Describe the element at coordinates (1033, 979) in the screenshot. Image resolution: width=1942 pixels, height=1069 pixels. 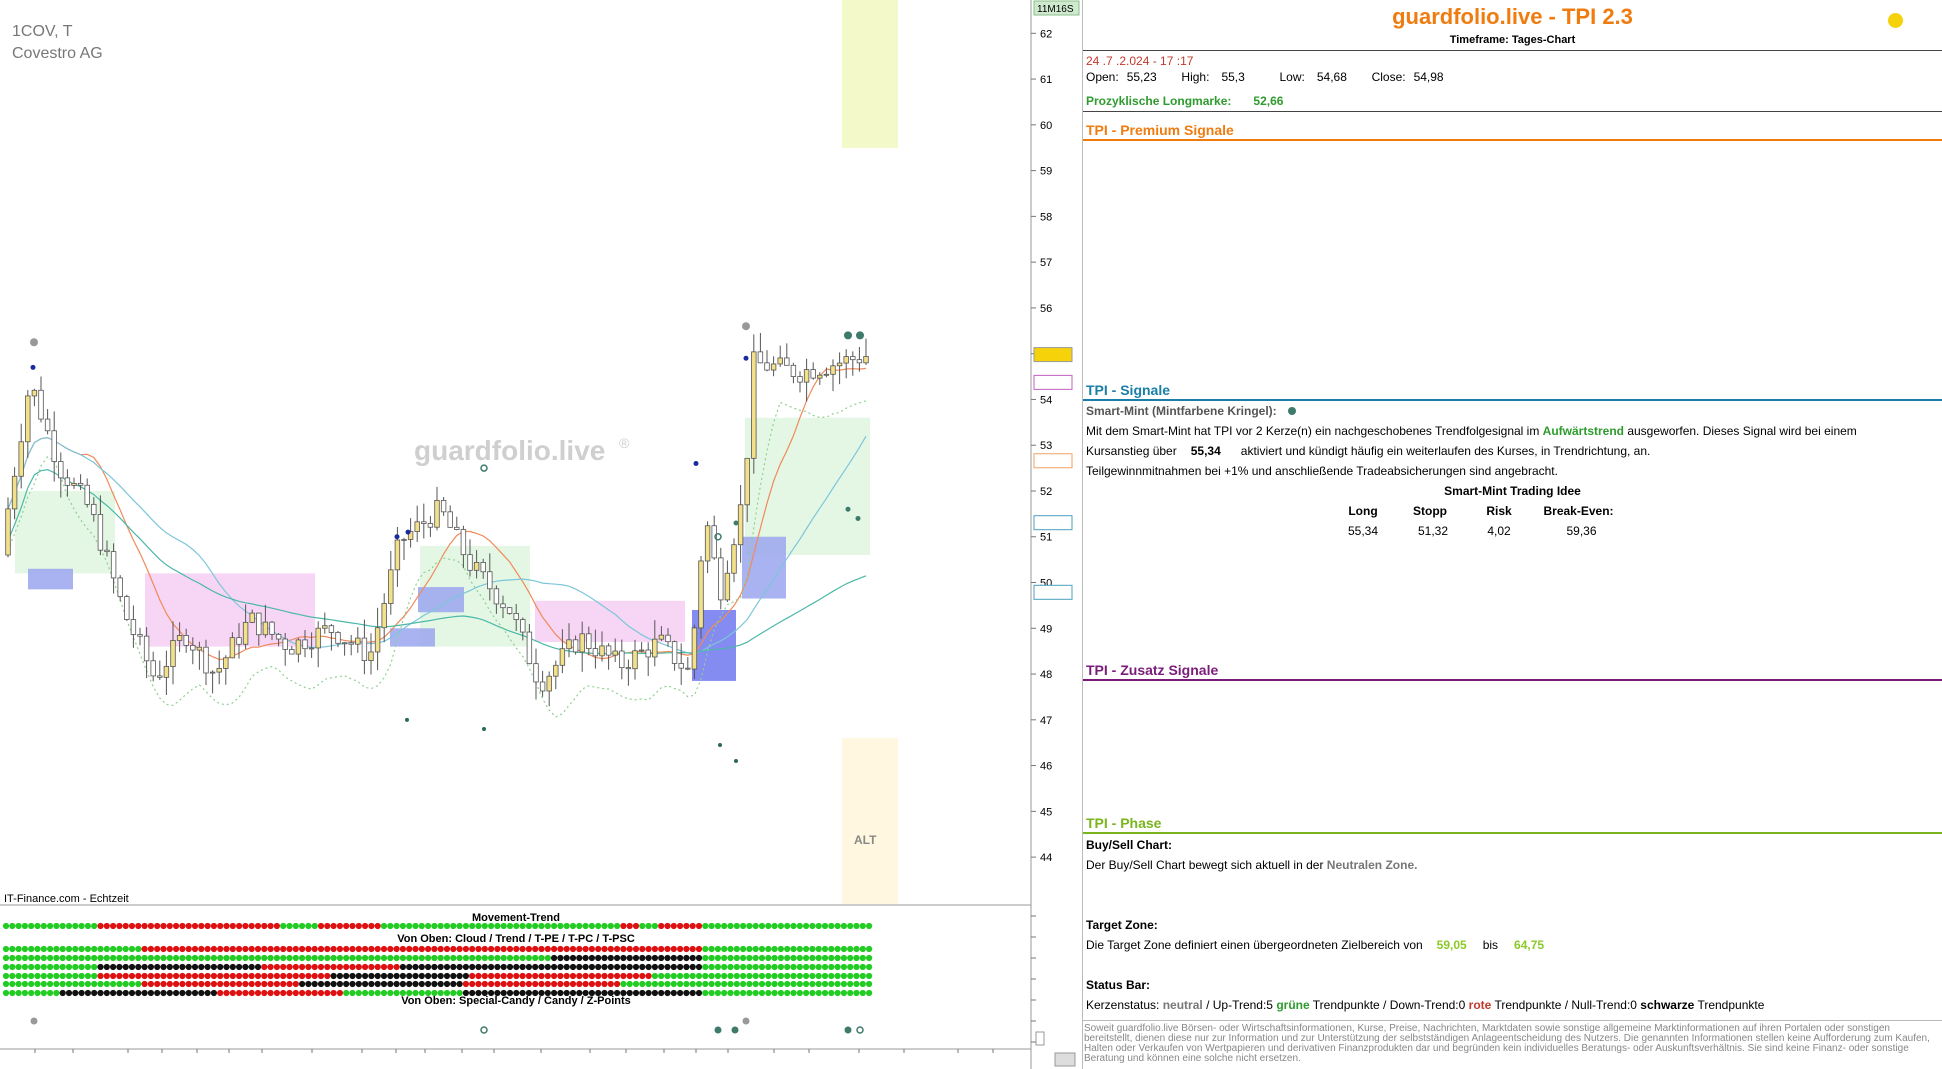
I see `indicator-axis` at that location.